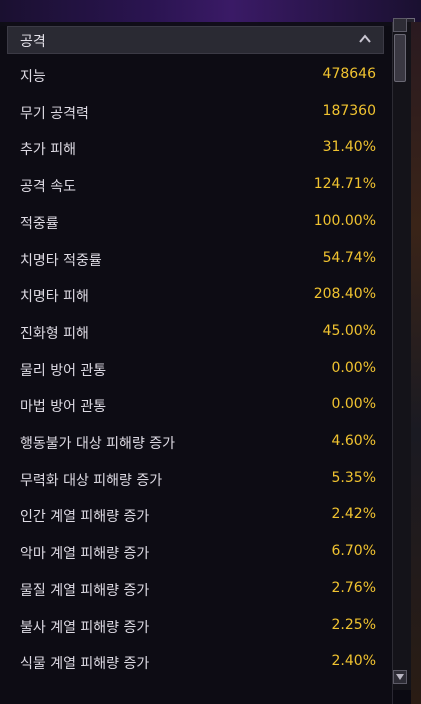  Describe the element at coordinates (196, 333) in the screenshot. I see `stat-row: 진화형 피해 45.00%` at that location.